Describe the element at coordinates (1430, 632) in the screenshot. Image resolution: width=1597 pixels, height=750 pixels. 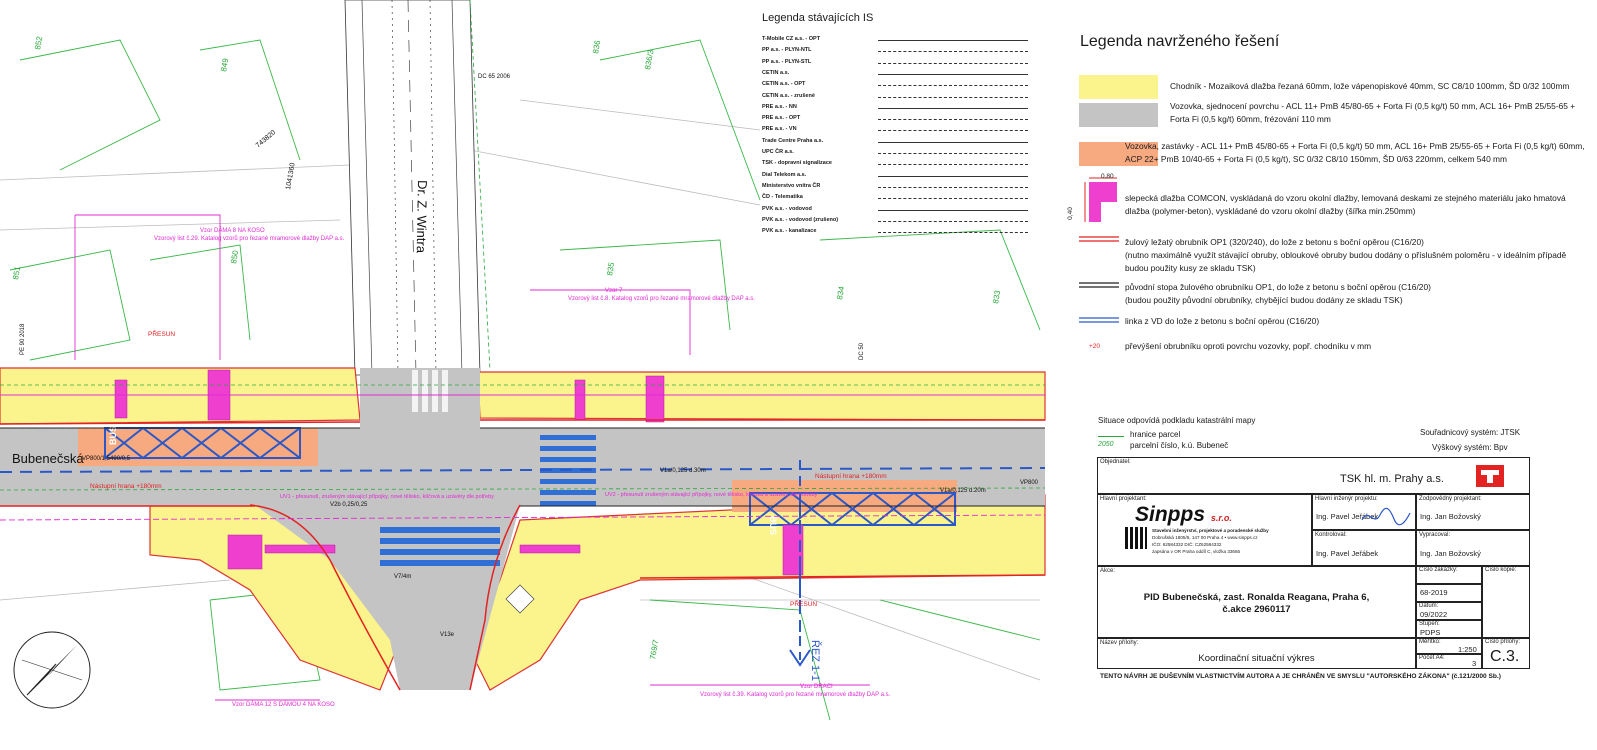
I see `stupen-value: PDPS` at that location.